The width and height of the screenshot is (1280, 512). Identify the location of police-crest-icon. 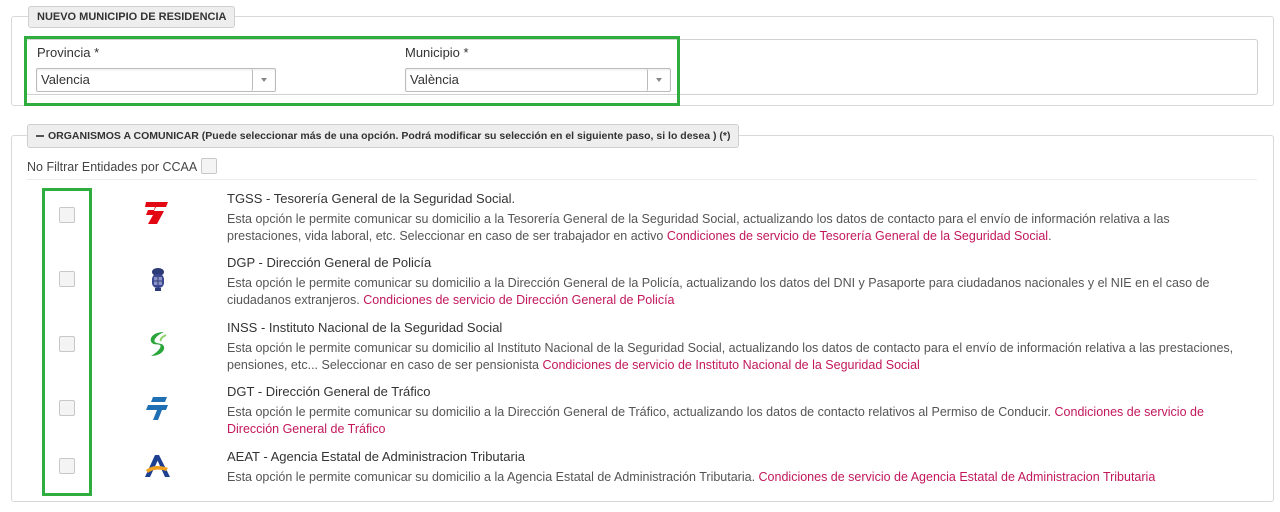
(158, 279).